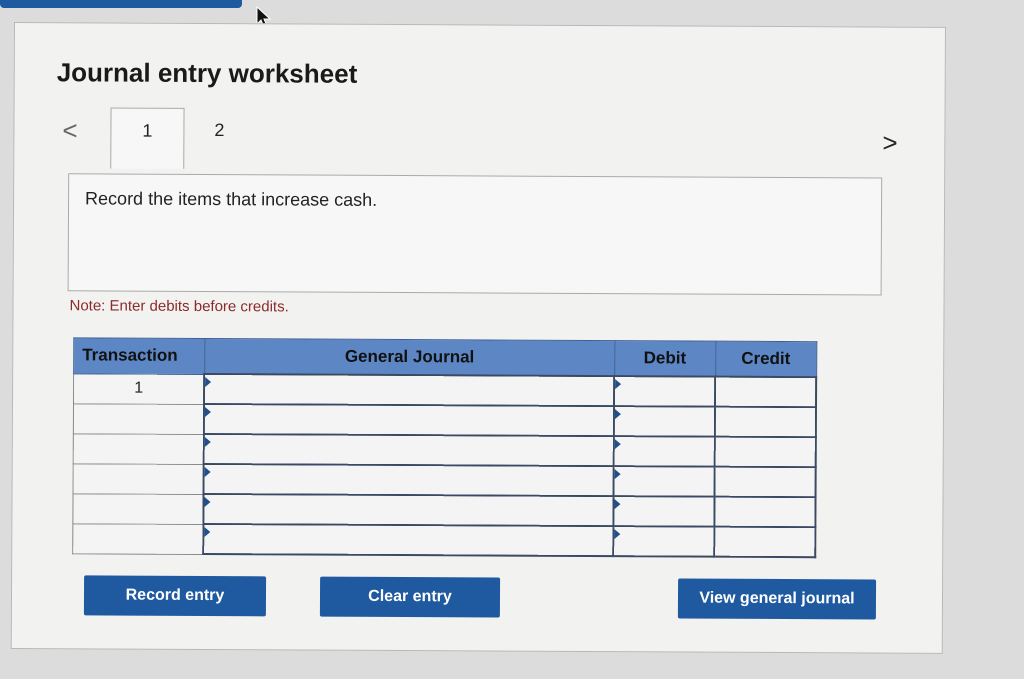 This screenshot has width=1024, height=679. Describe the element at coordinates (410, 597) in the screenshot. I see `clear-entry-button: Clear entry` at that location.